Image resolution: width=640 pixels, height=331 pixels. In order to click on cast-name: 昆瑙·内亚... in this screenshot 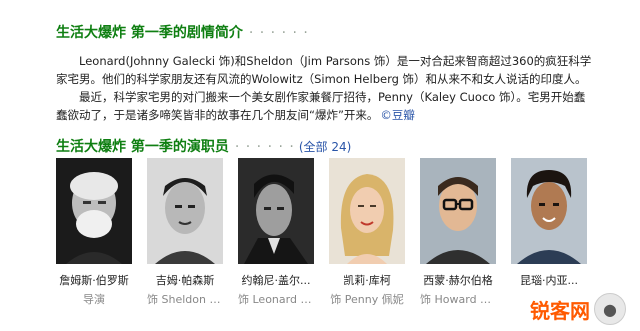, I will do `click(549, 280)`.